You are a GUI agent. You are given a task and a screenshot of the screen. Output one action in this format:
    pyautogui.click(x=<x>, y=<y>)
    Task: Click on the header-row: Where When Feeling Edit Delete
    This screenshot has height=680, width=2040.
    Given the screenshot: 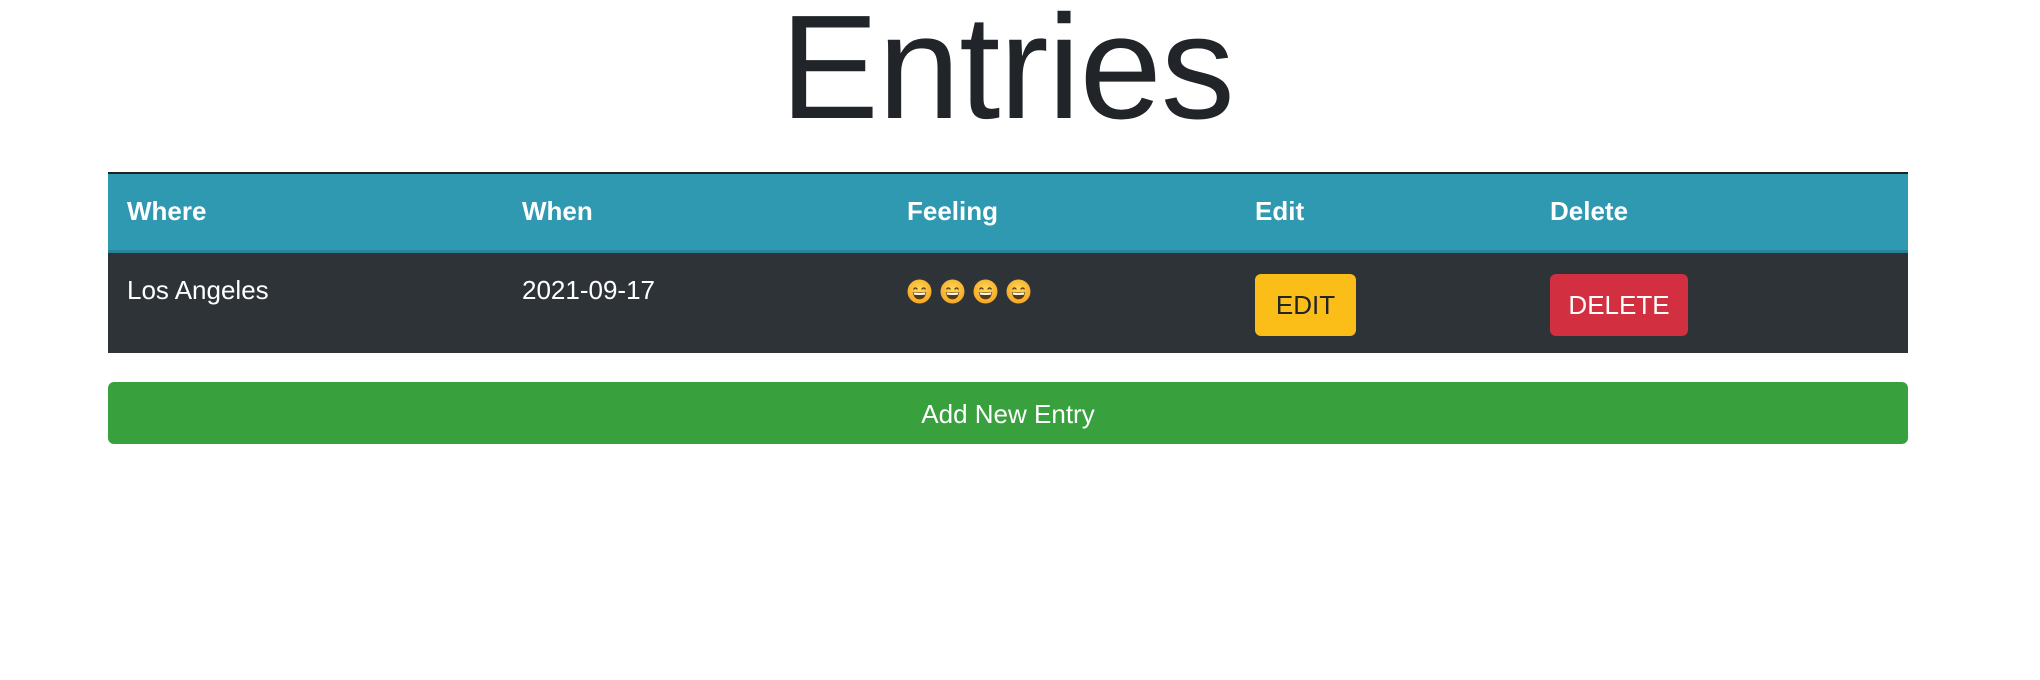 What is the action you would take?
    pyautogui.click(x=1008, y=213)
    